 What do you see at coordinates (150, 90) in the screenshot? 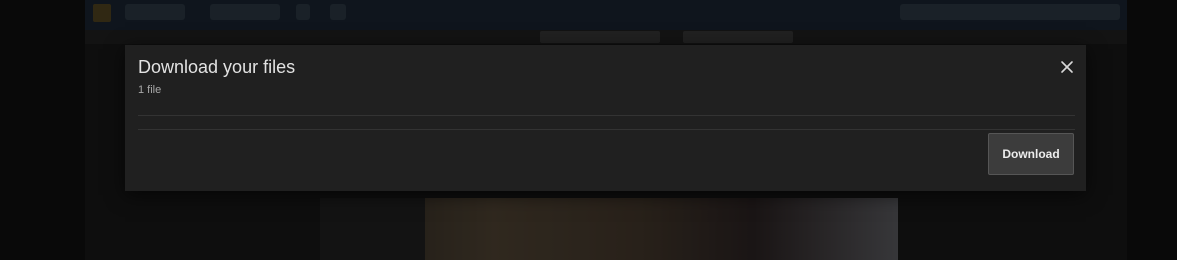
I see `file-count: 1 file` at bounding box center [150, 90].